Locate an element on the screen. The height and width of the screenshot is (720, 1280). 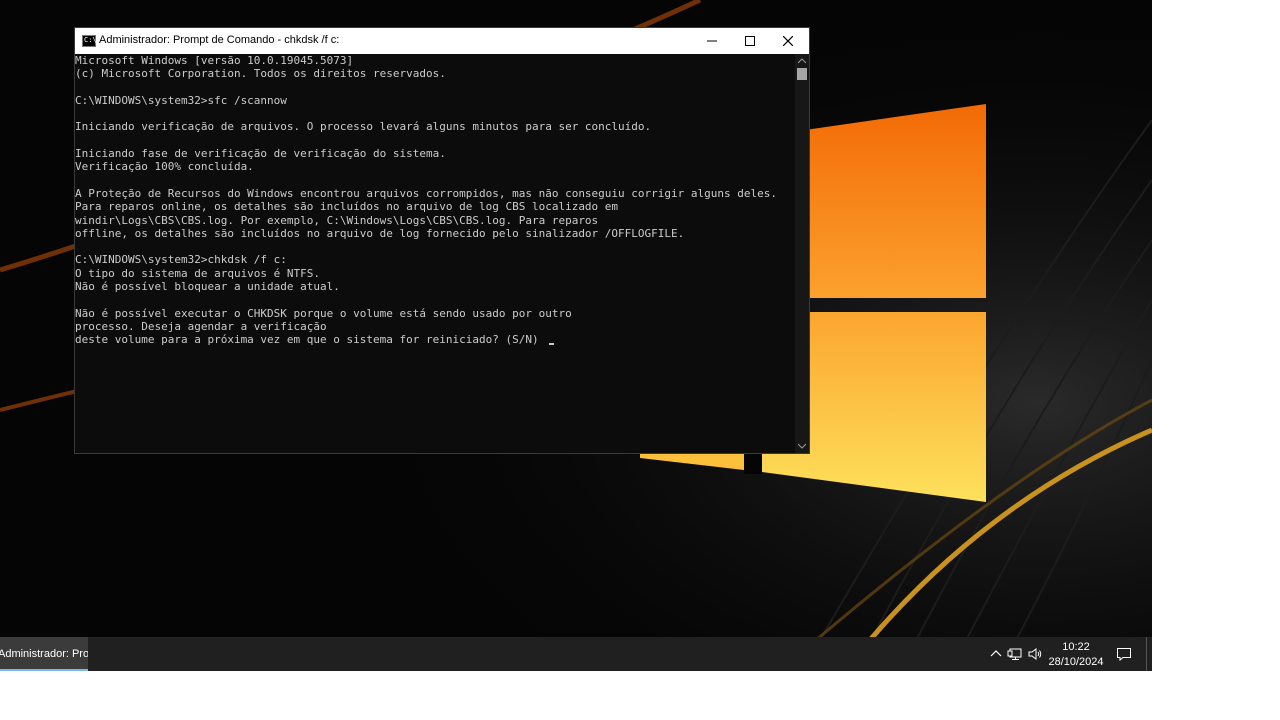
console-line: O tipo do sistema de arquivos é NTFS. is located at coordinates (198, 273).